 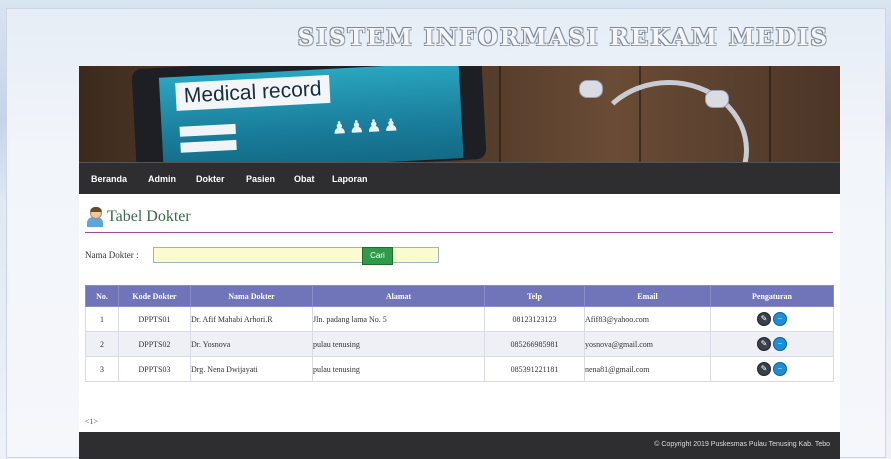 I want to click on search-button: Cari, so click(x=377, y=256).